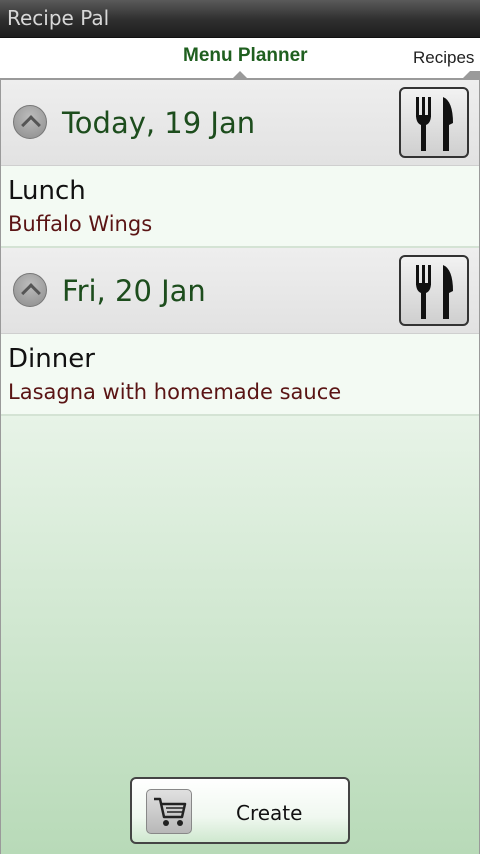 This screenshot has height=854, width=480. What do you see at coordinates (240, 375) in the screenshot?
I see `meal-row: Dinner Lasagna with homemade sauce` at bounding box center [240, 375].